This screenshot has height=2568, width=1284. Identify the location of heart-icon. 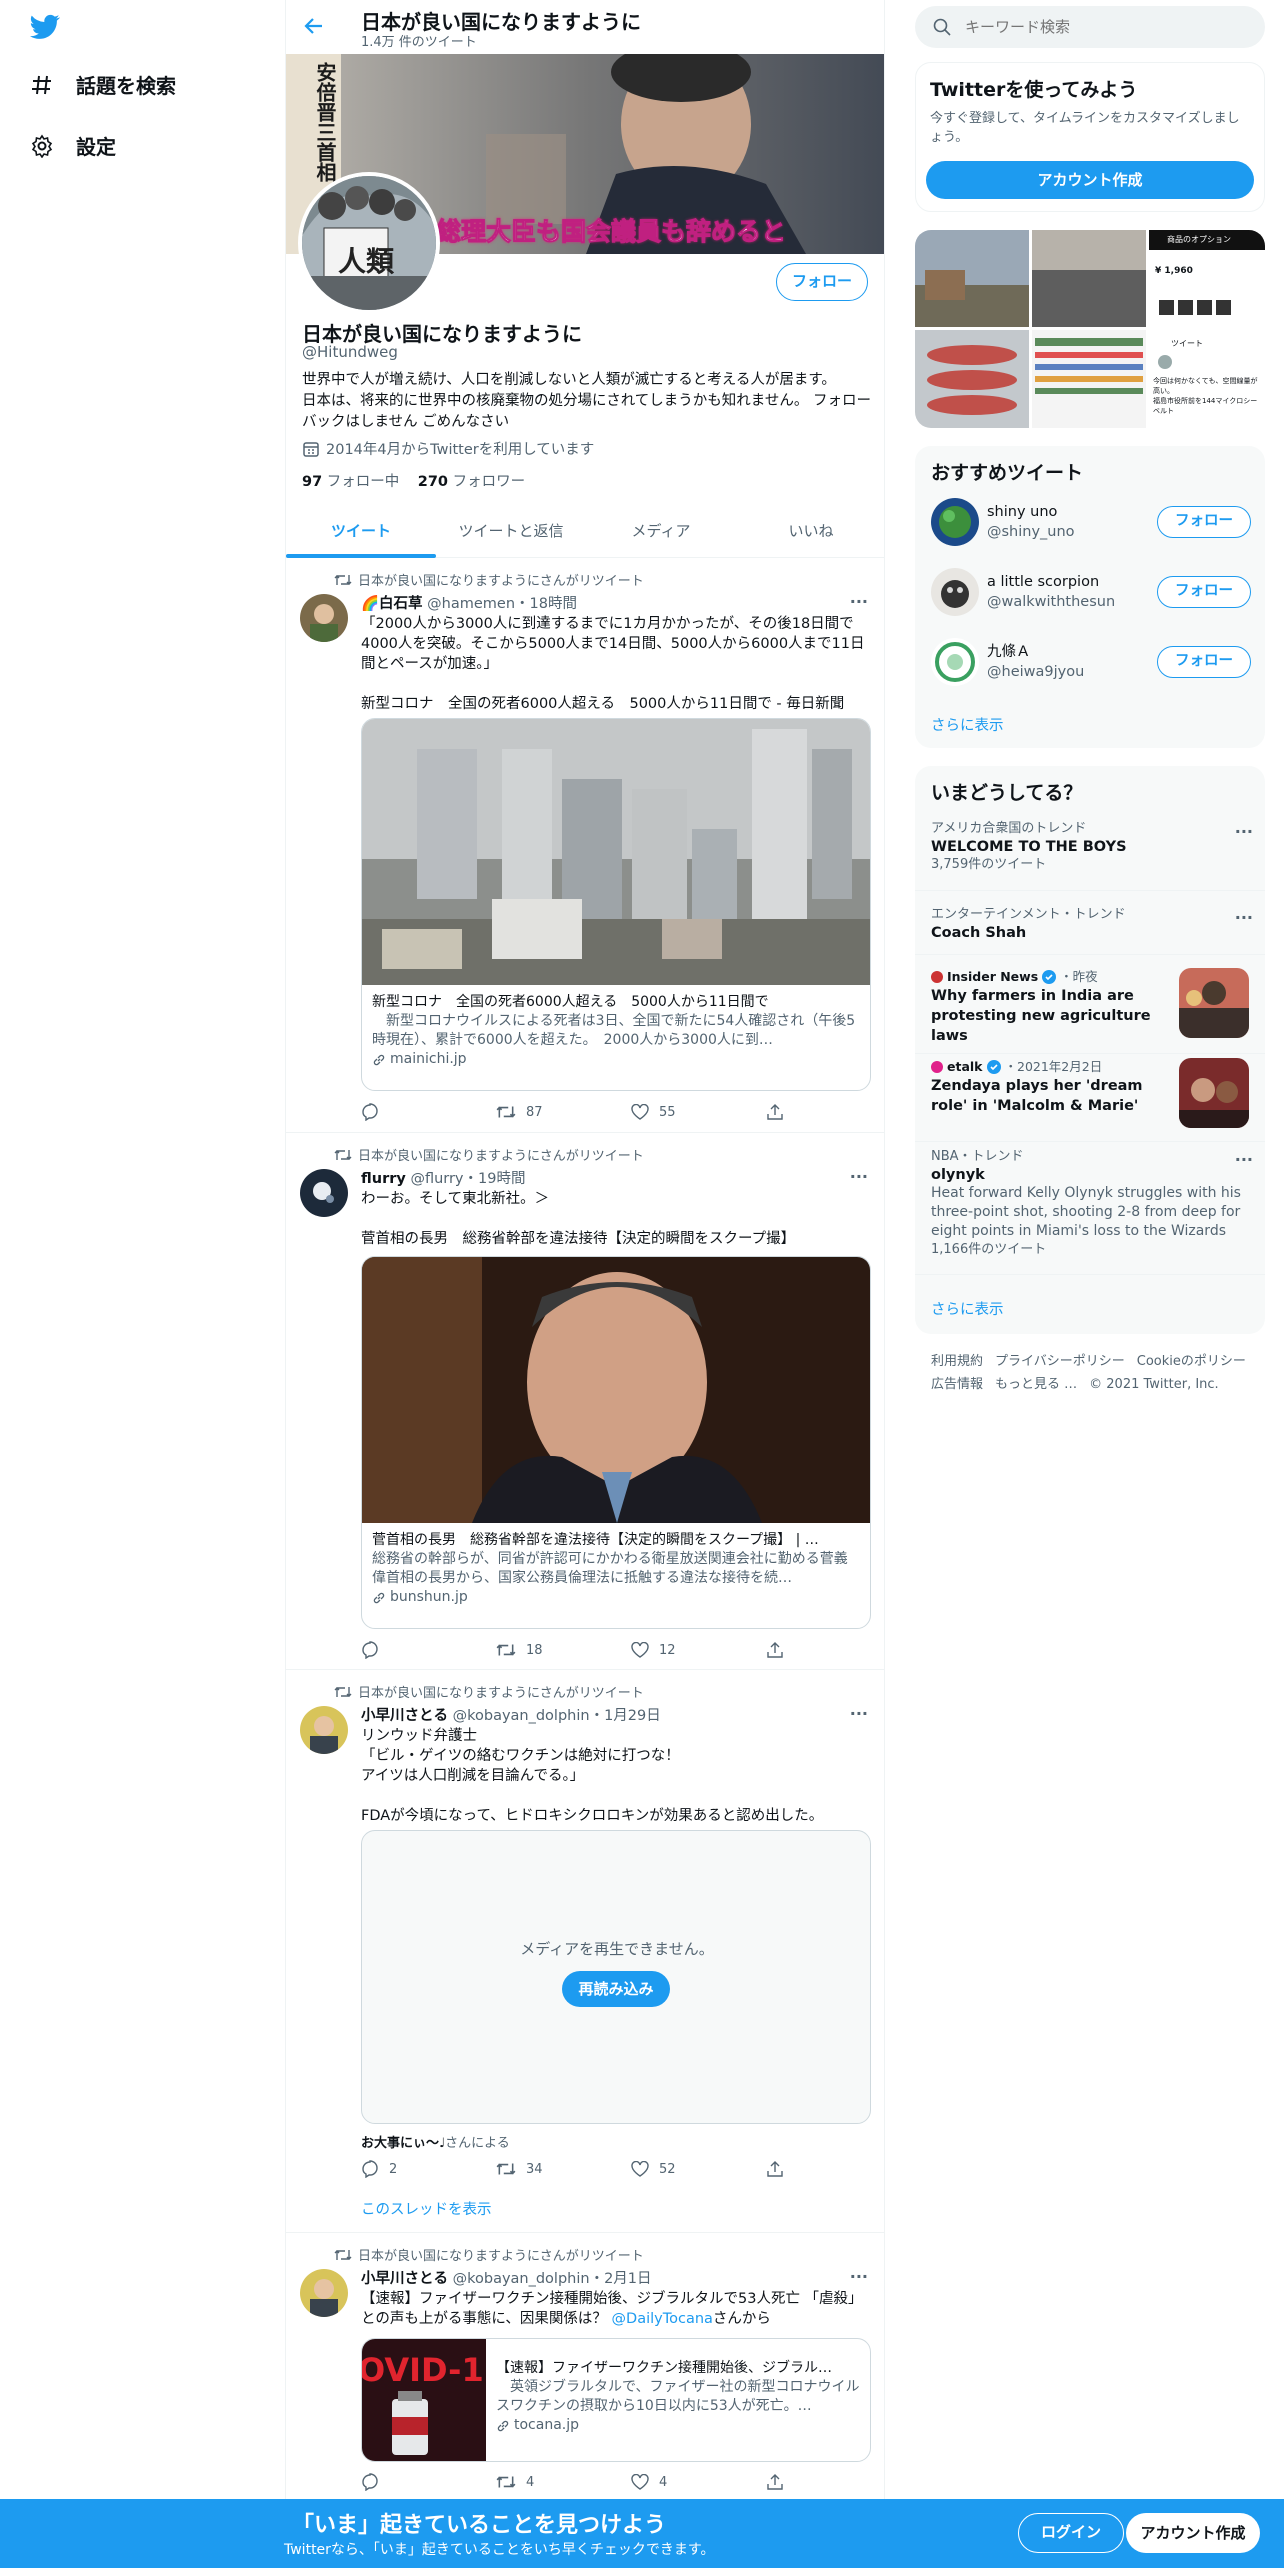
(640, 1650).